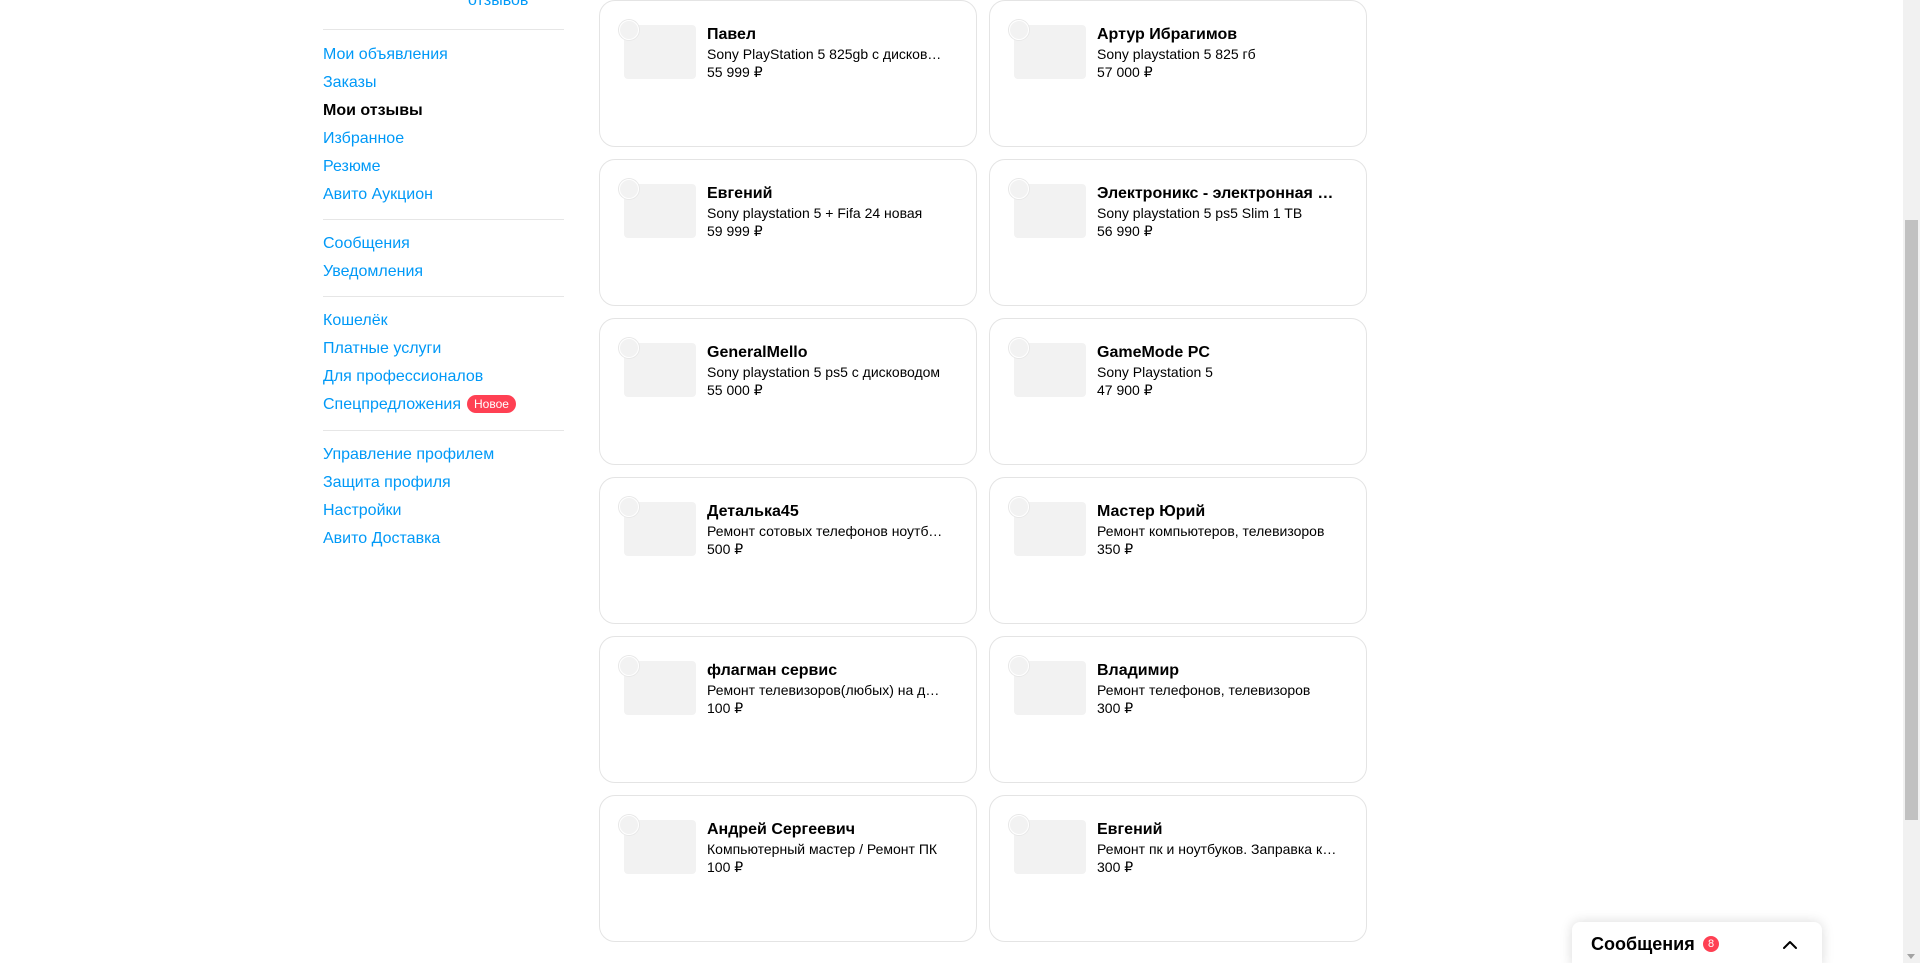 This screenshot has width=1920, height=963. Describe the element at coordinates (725, 549) in the screenshot. I see `item-price: 500 ₽` at that location.